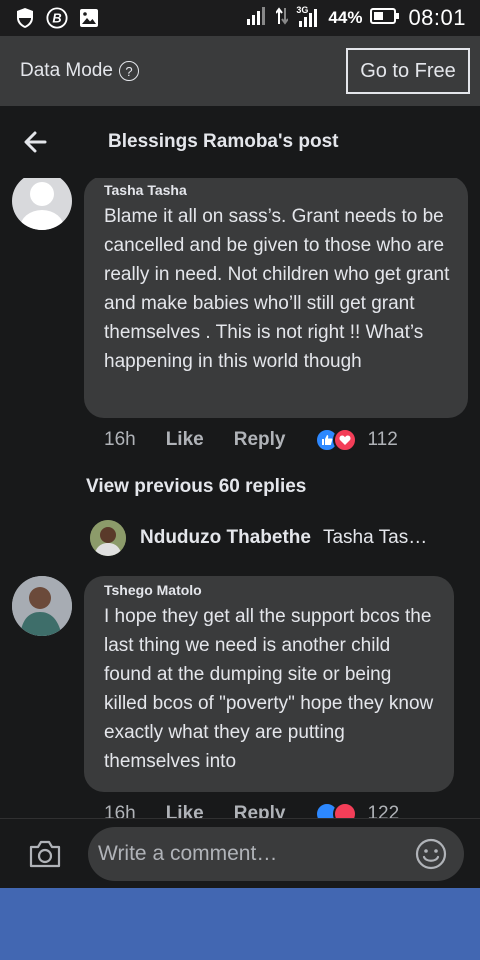 The height and width of the screenshot is (960, 480). I want to click on shield-icon, so click(25, 18).